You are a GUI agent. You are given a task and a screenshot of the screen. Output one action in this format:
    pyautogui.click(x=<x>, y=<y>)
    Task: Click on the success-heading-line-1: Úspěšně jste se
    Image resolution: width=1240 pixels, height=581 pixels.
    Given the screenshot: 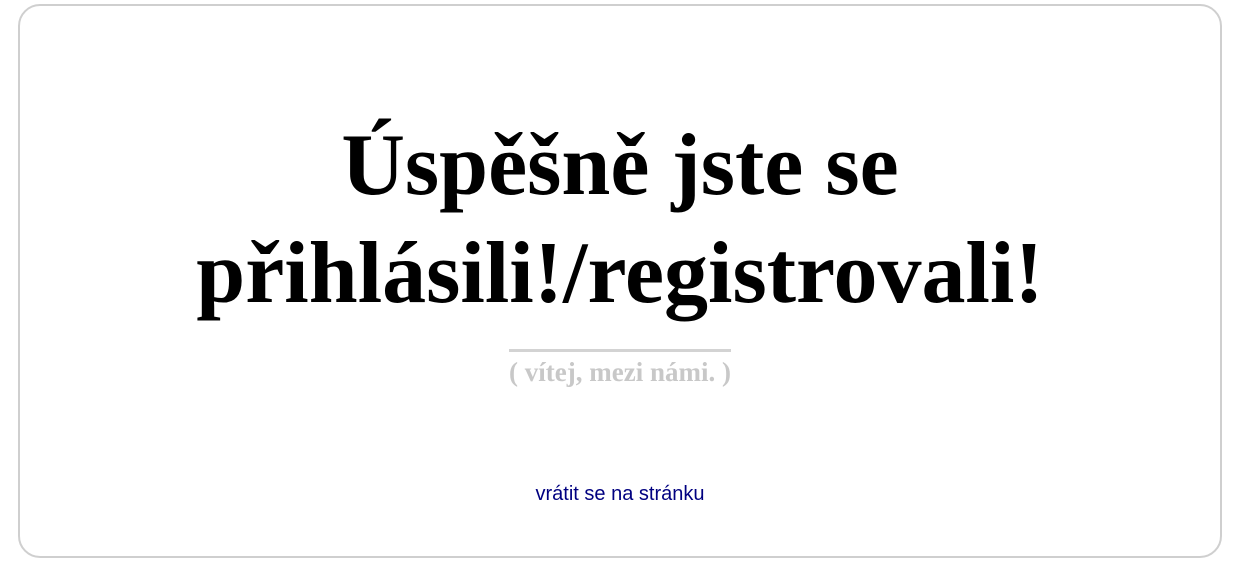 What is the action you would take?
    pyautogui.click(x=620, y=165)
    